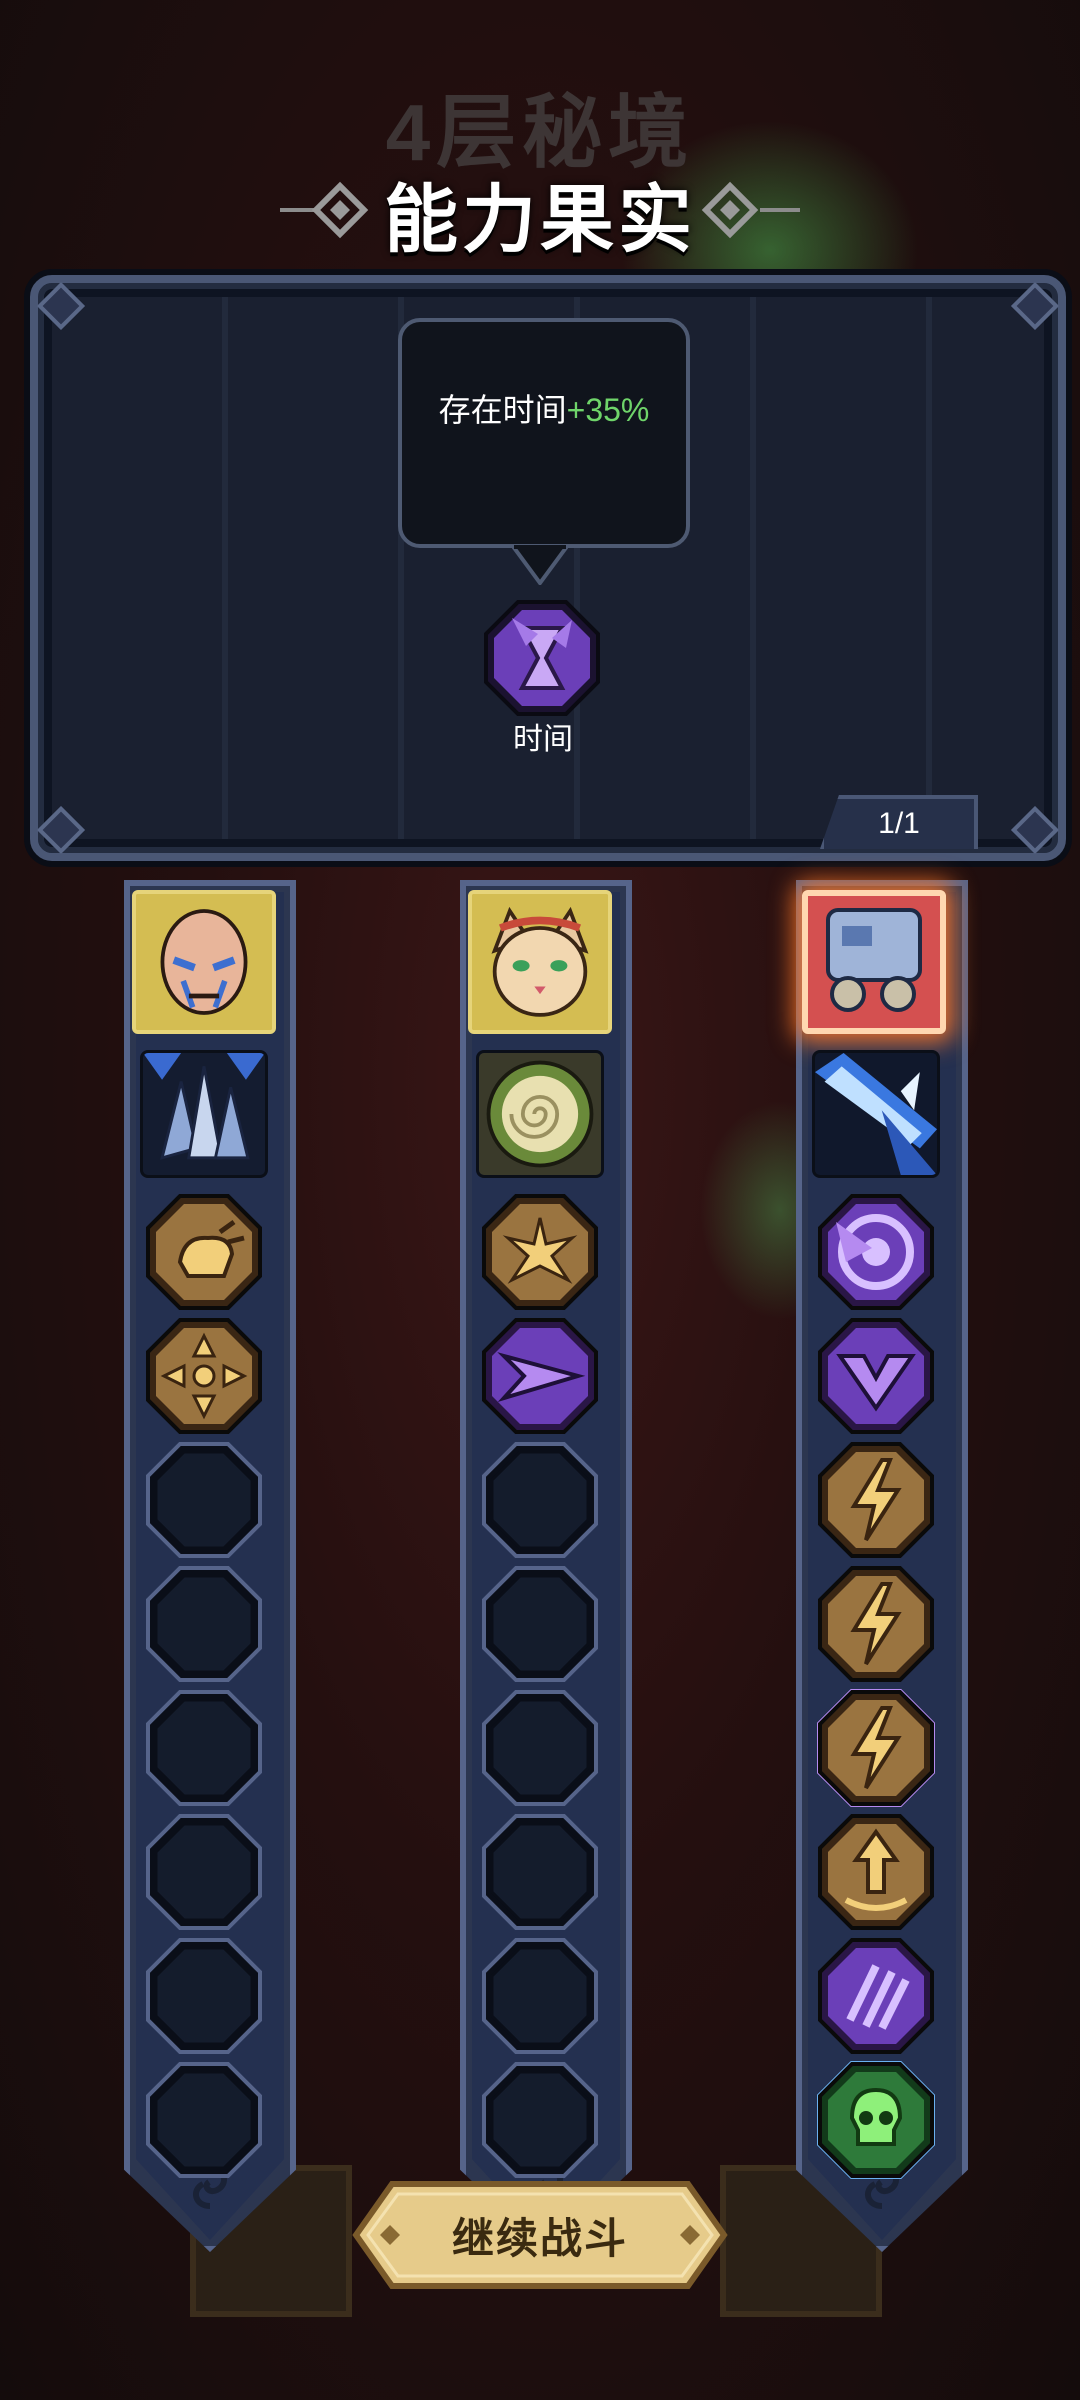 The width and height of the screenshot is (1080, 2400). I want to click on continue-battle-button: 继续战斗, so click(540, 2235).